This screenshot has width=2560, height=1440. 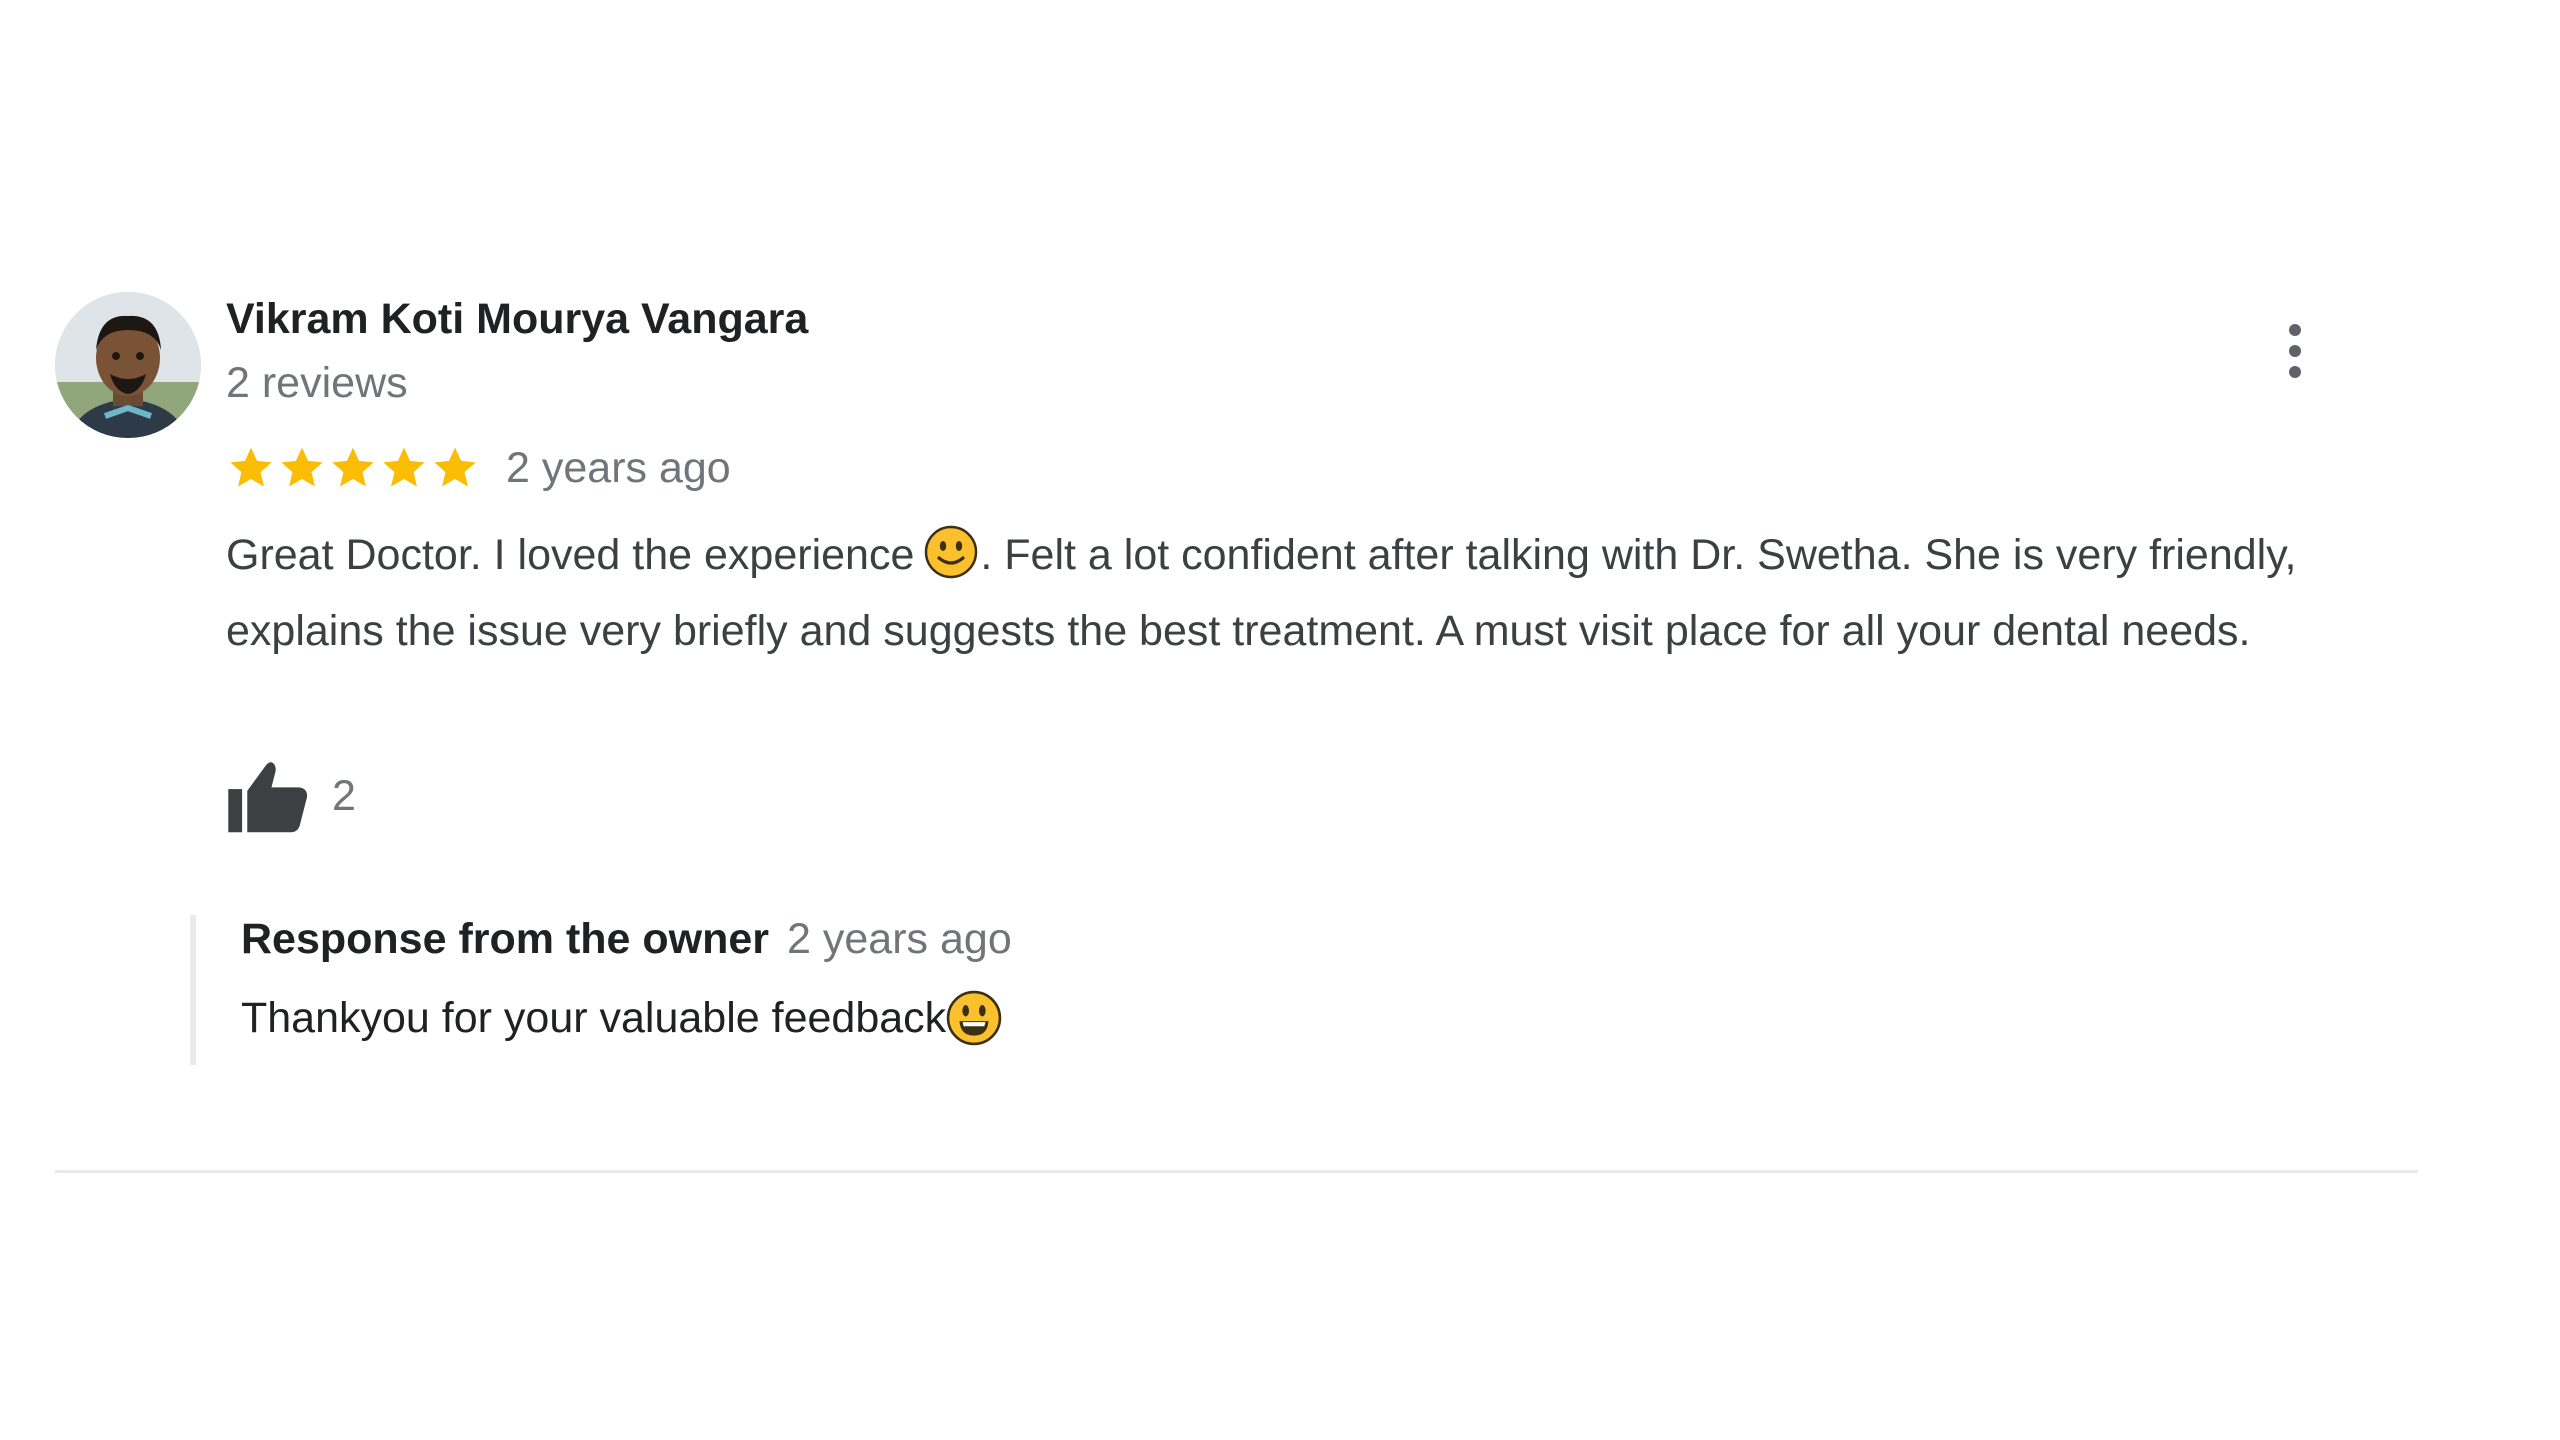 I want to click on grinning-face-icon, so click(x=974, y=1018).